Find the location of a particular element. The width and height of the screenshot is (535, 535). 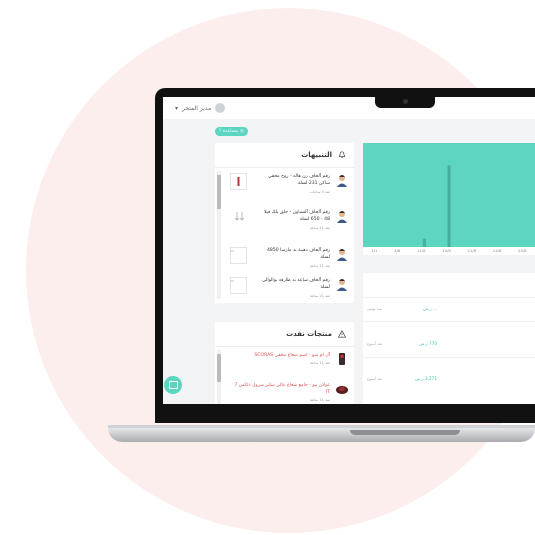

chart-x-tick-label: 4/8 is located at coordinates (397, 250).